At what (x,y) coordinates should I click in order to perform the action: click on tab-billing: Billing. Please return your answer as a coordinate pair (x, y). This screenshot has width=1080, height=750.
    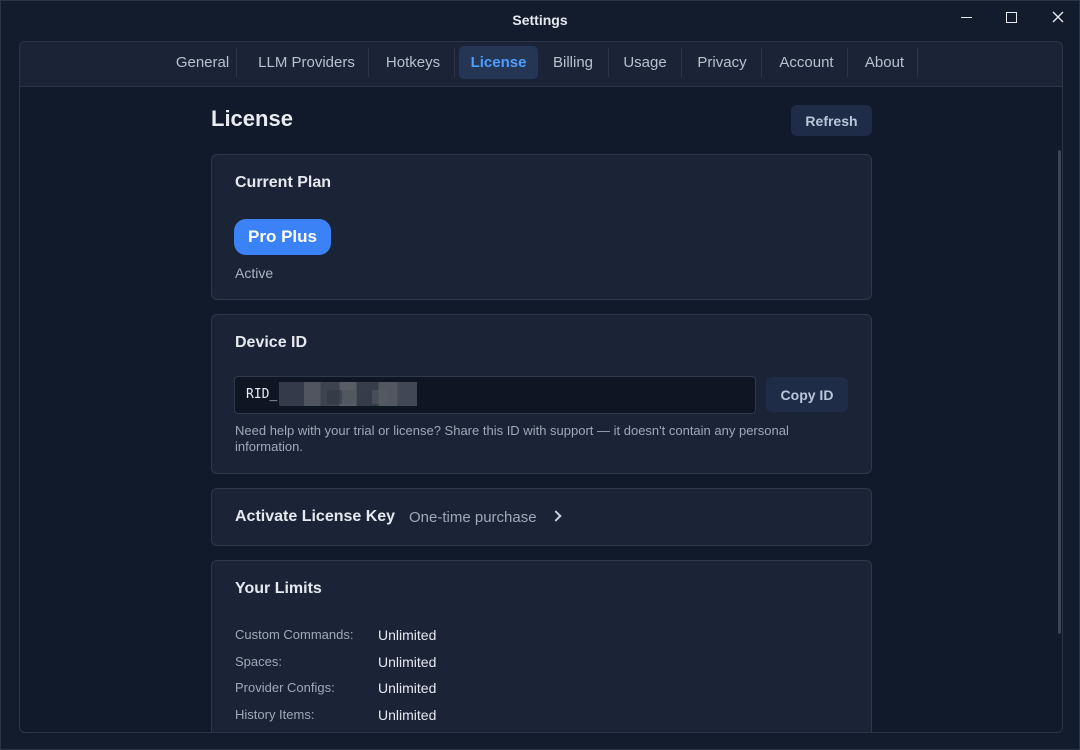
    Looking at the image, I should click on (573, 62).